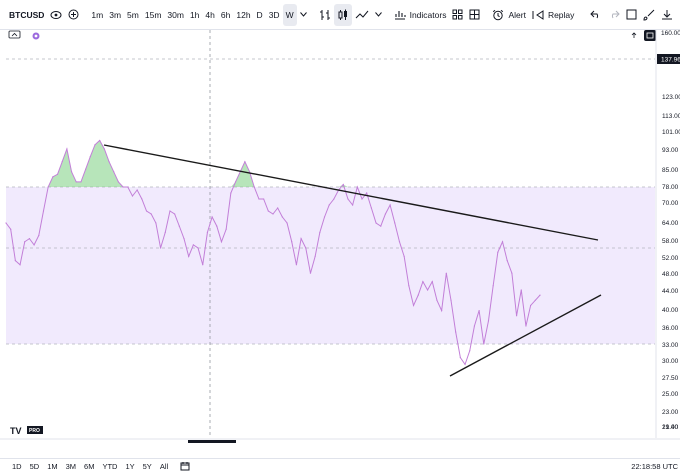  Describe the element at coordinates (596, 15) in the screenshot. I see `undo-icon` at that location.